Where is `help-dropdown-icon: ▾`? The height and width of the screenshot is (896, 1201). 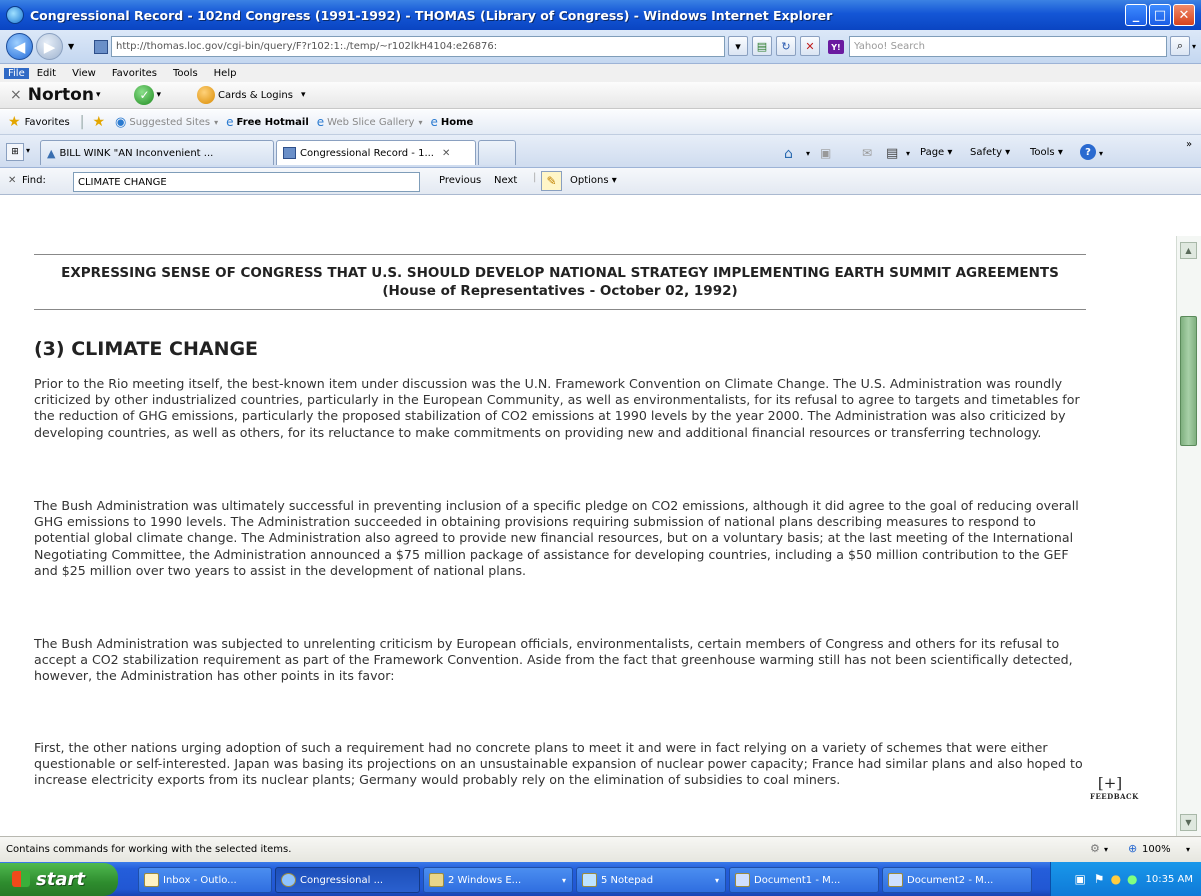
help-dropdown-icon: ▾ is located at coordinates (1101, 153).